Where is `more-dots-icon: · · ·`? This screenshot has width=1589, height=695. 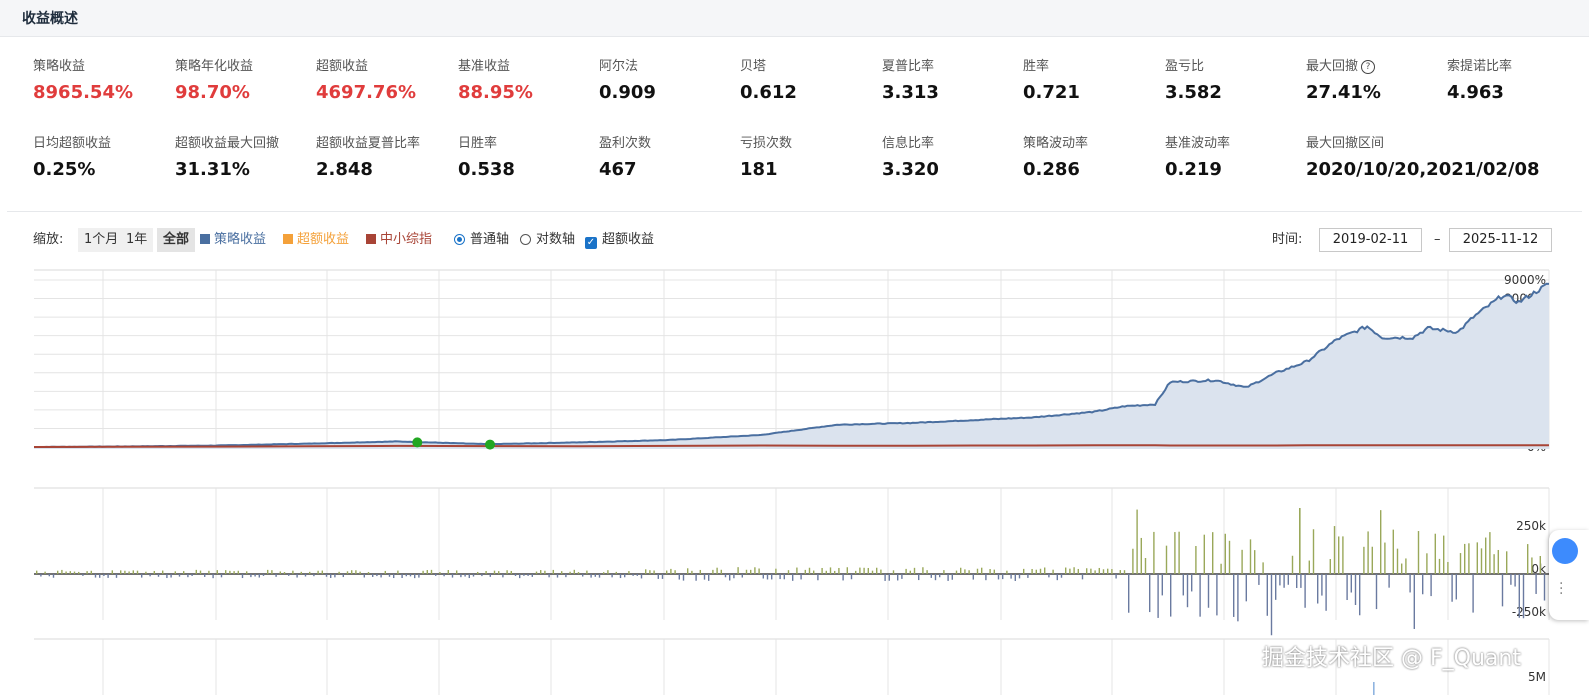
more-dots-icon: · · · is located at coordinates (1561, 589).